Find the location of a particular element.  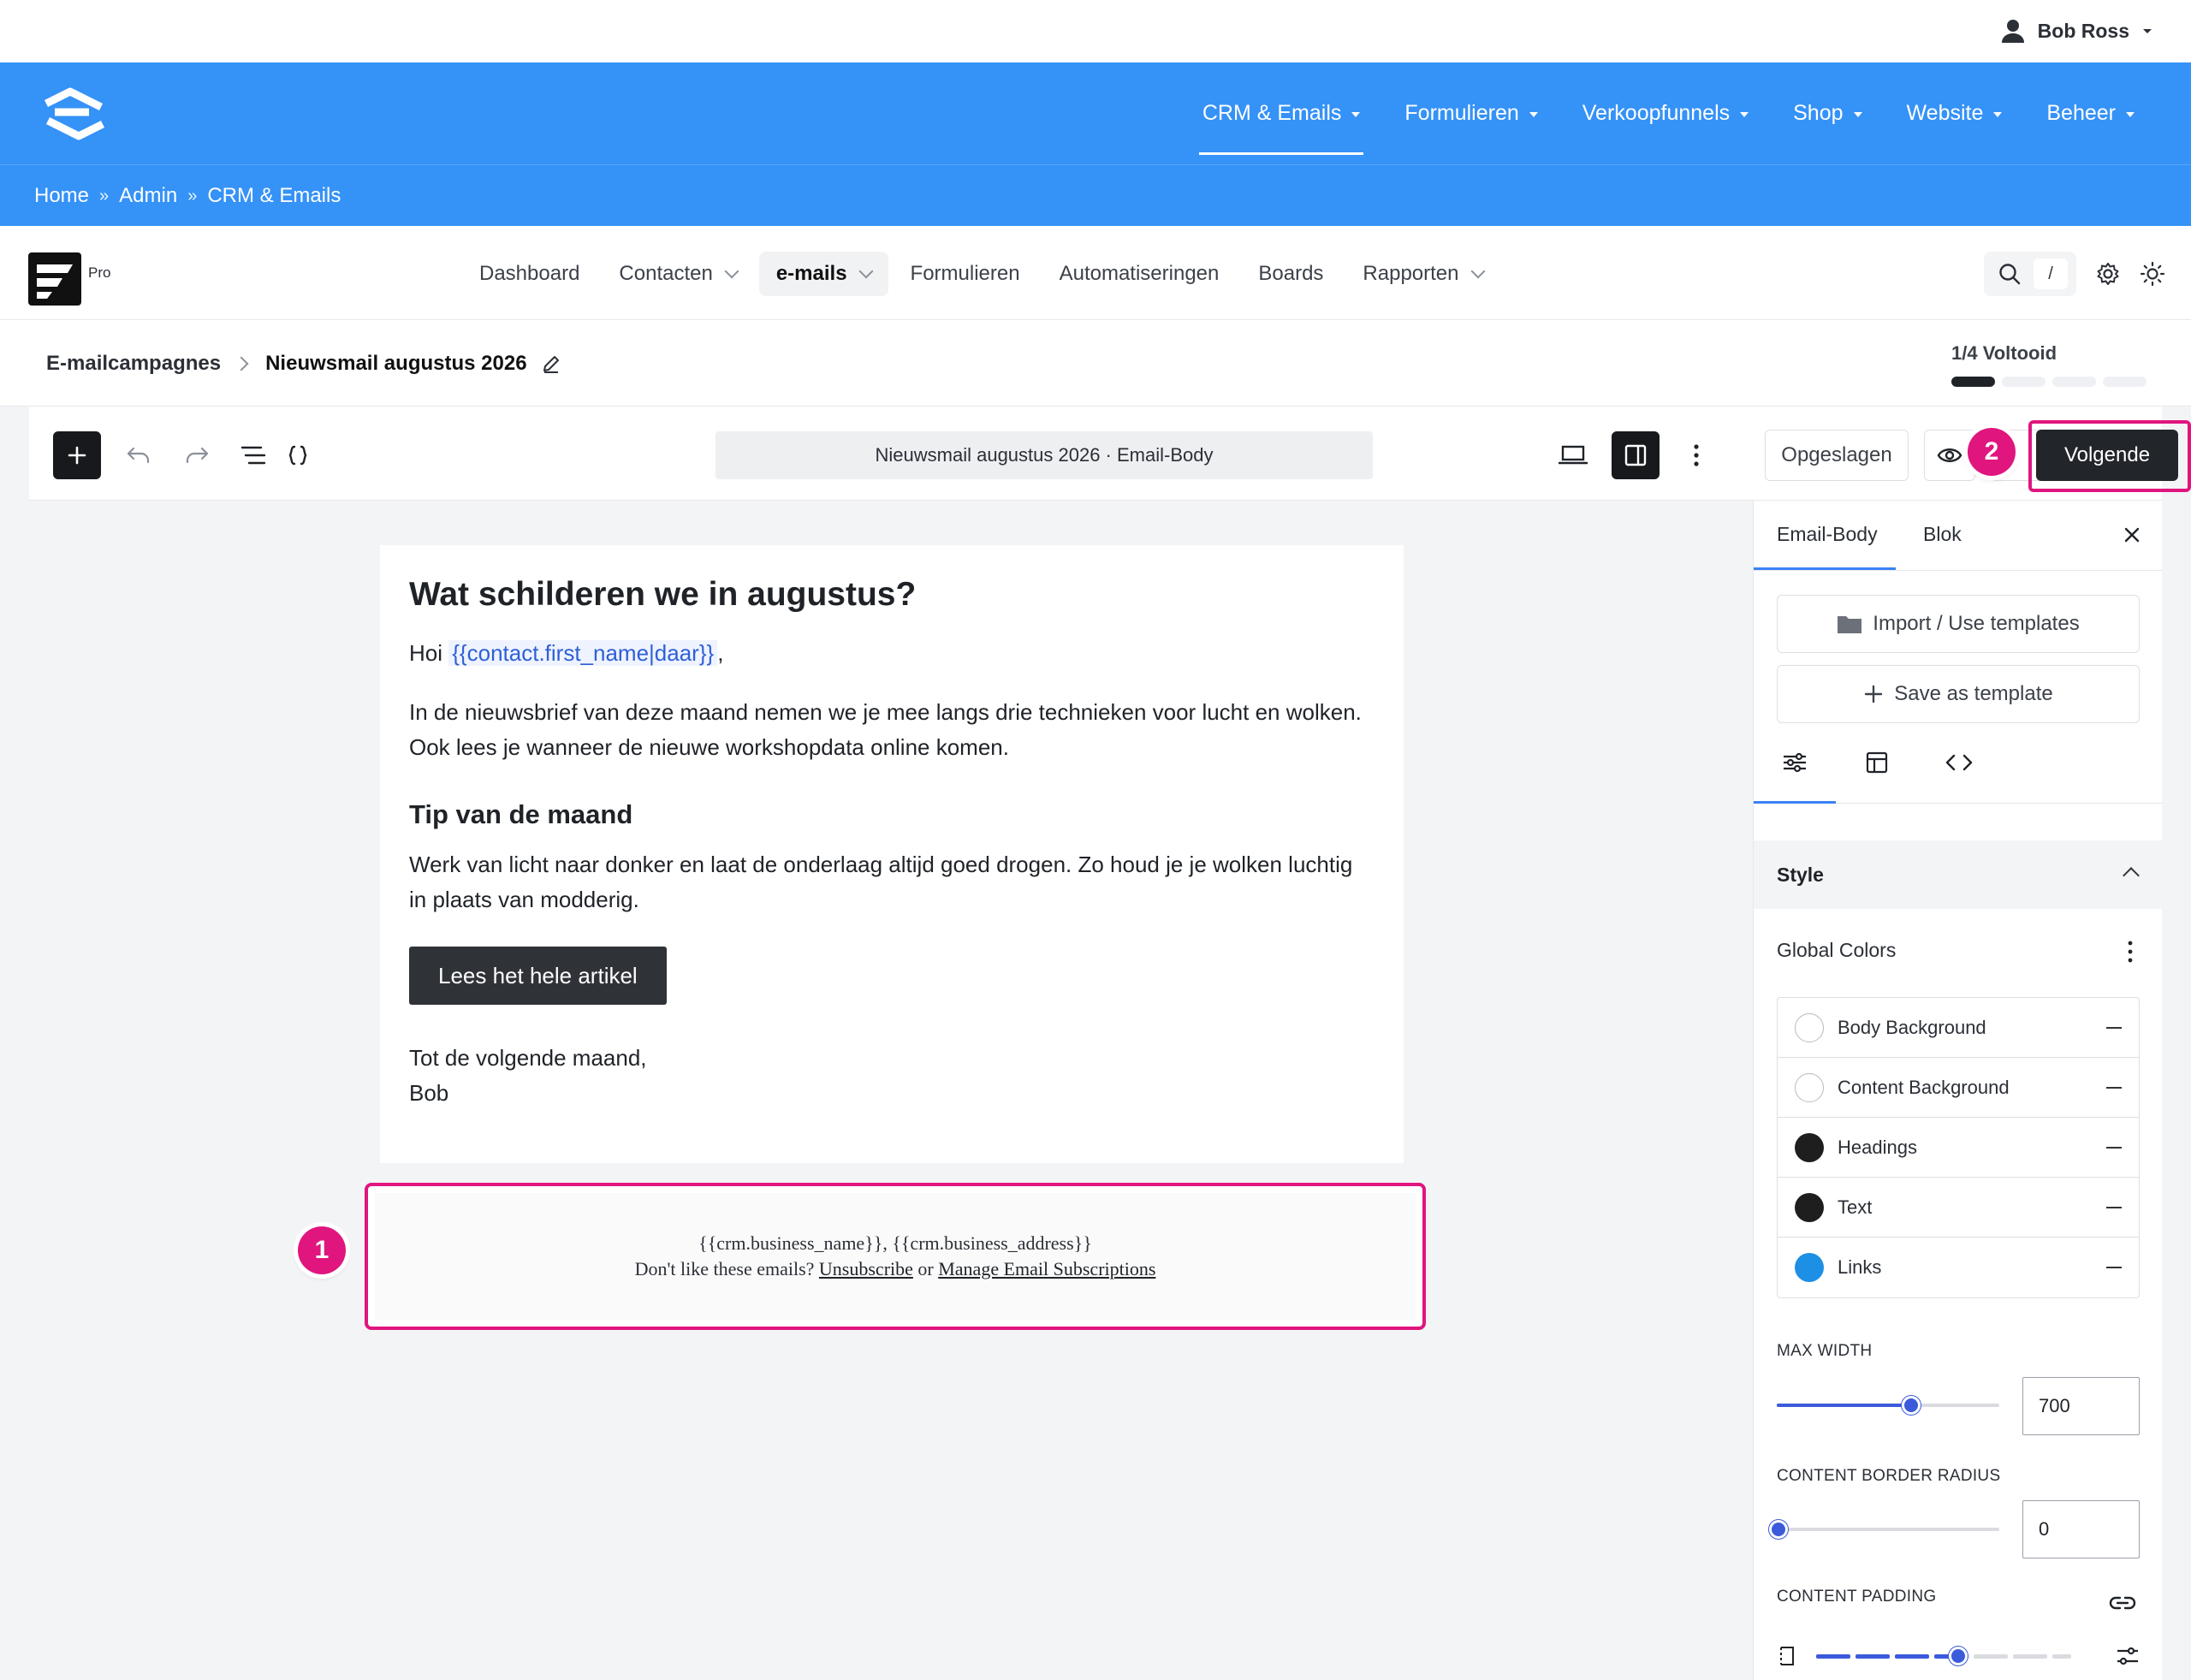

close-icon is located at coordinates (2132, 535).